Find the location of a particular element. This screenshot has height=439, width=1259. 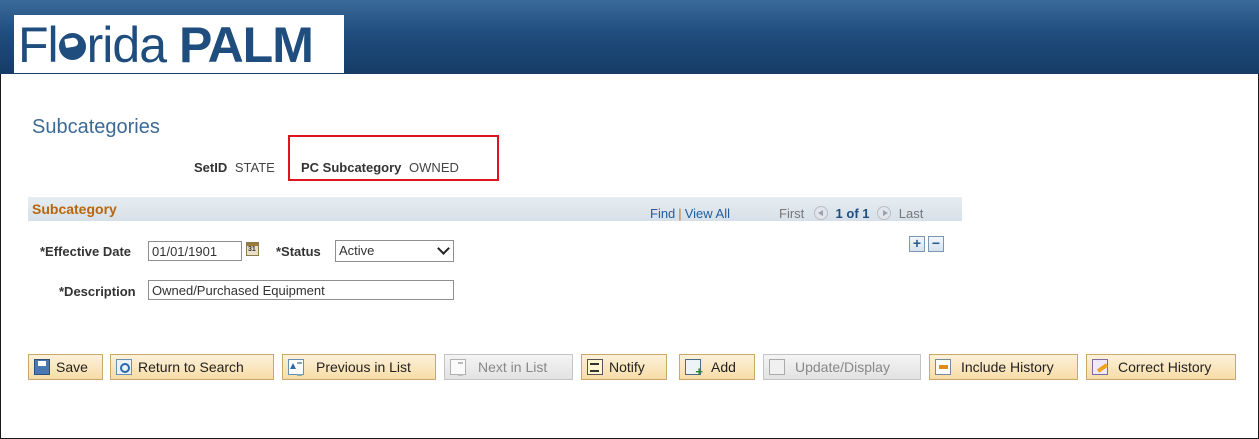

return-to-search-button: Return to Search is located at coordinates (192, 367).